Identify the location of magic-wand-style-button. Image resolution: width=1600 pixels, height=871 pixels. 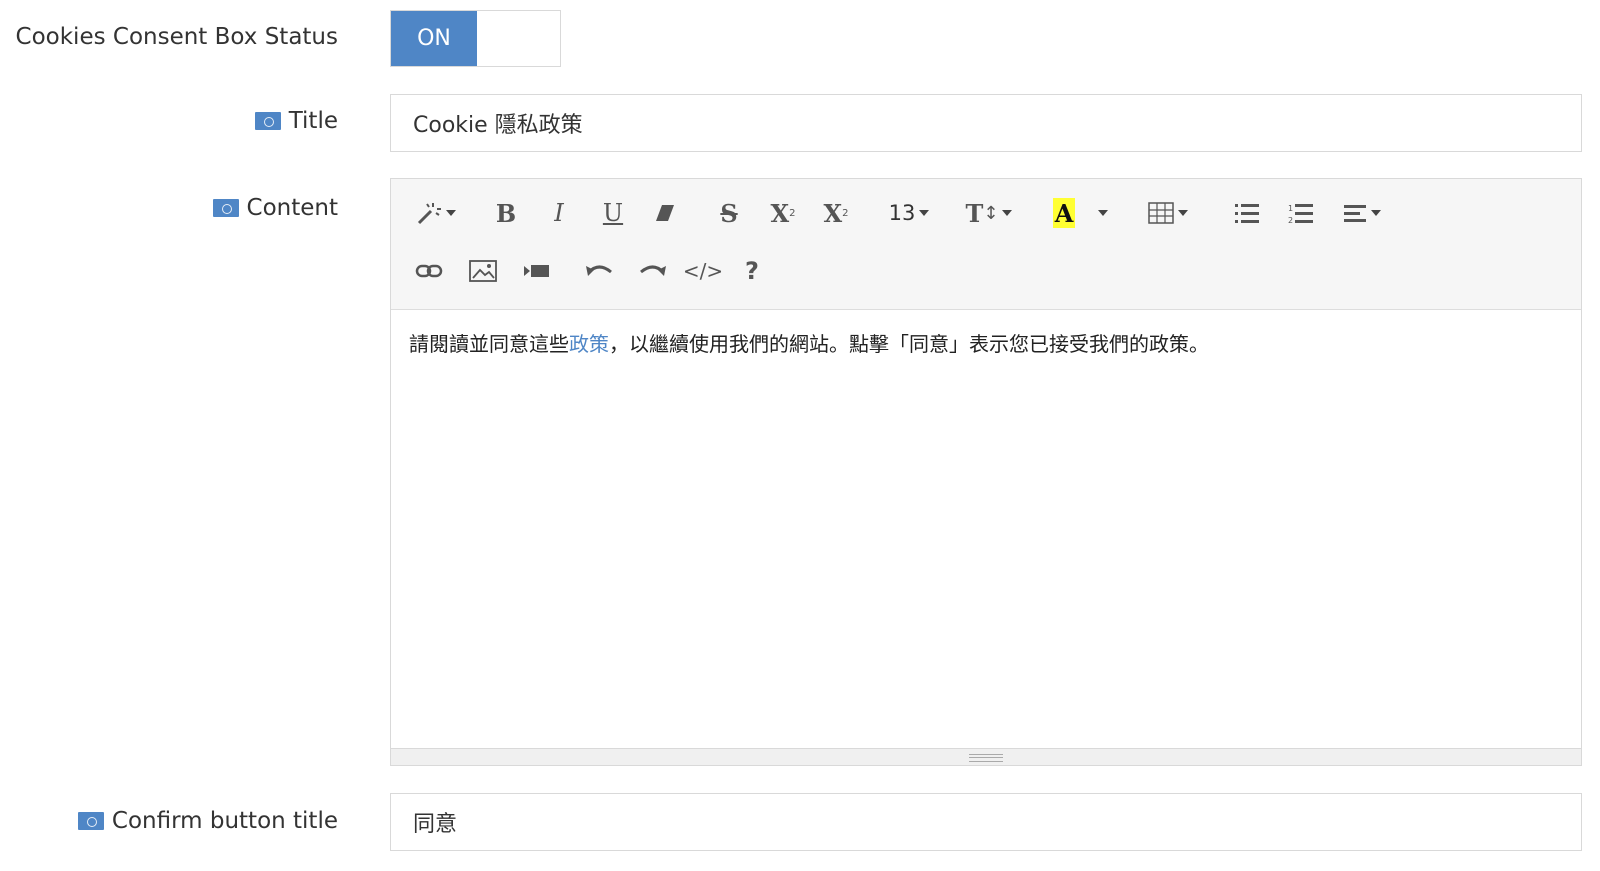
(436, 213).